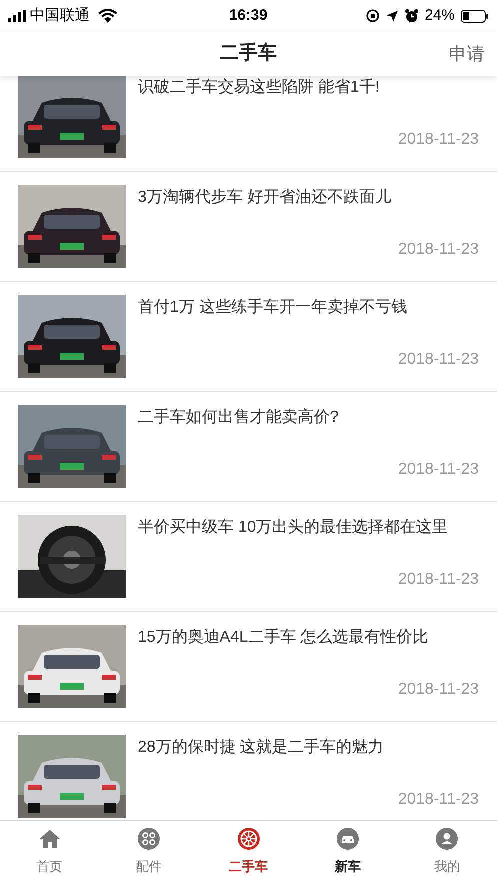 The height and width of the screenshot is (883, 497). Describe the element at coordinates (239, 418) in the screenshot. I see `article-title: 二手车如何出售才能卖高价?` at that location.